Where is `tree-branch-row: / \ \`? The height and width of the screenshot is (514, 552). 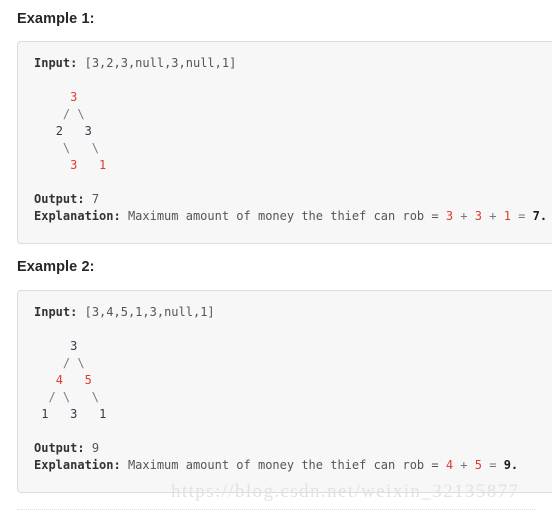 tree-branch-row: / \ \ is located at coordinates (67, 397).